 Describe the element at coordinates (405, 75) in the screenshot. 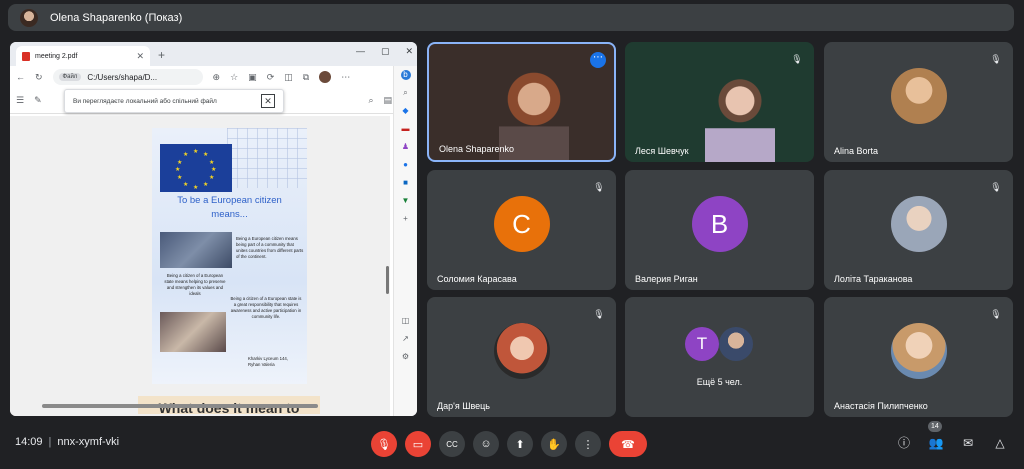

I see `copilot-icon: b` at that location.